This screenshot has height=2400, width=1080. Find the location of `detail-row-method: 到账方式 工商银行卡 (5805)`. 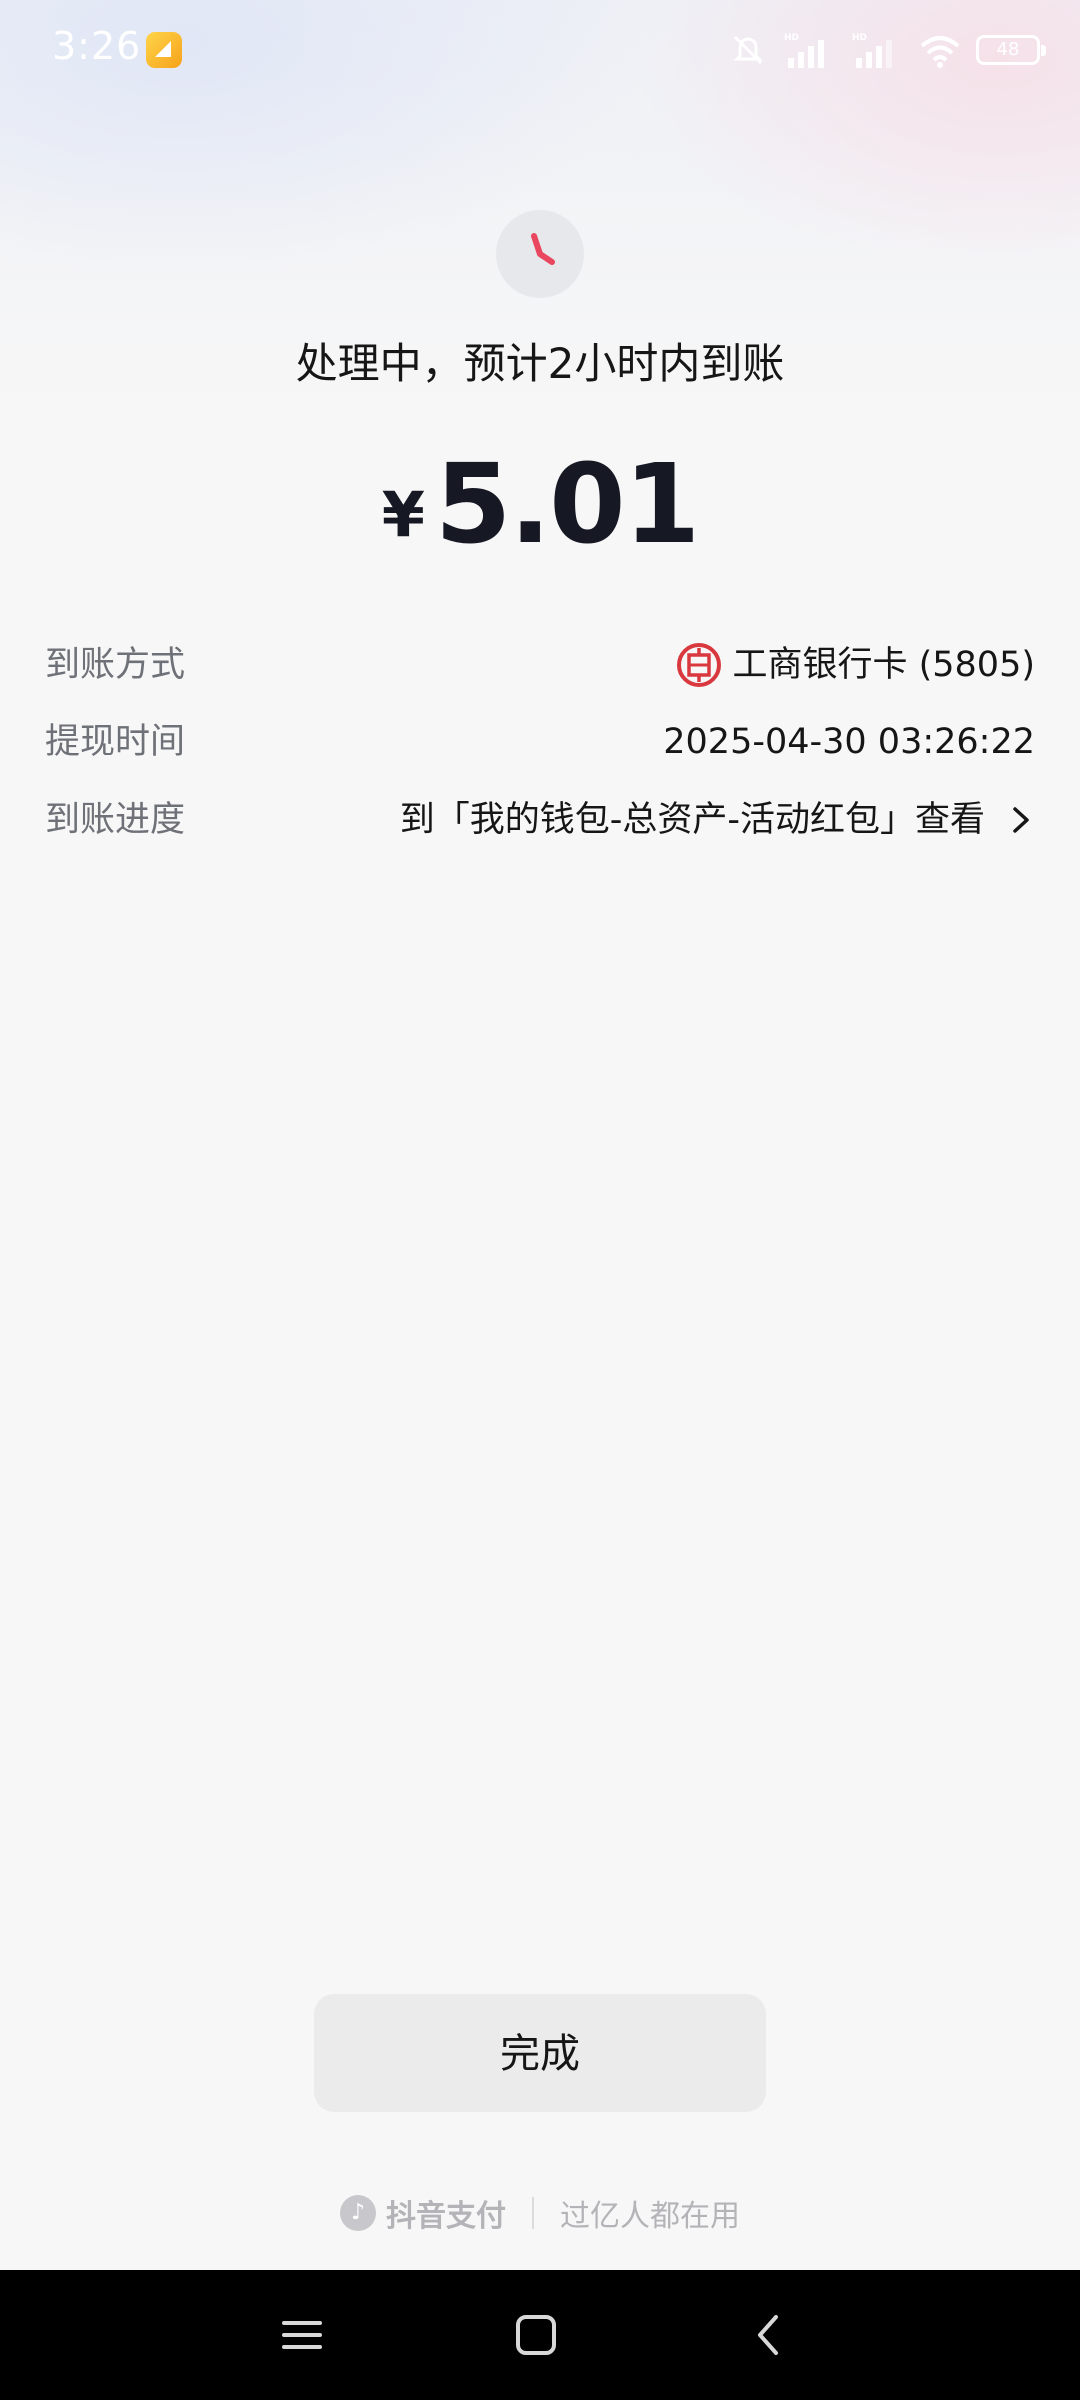

detail-row-method: 到账方式 工商银行卡 (5805) is located at coordinates (540, 665).